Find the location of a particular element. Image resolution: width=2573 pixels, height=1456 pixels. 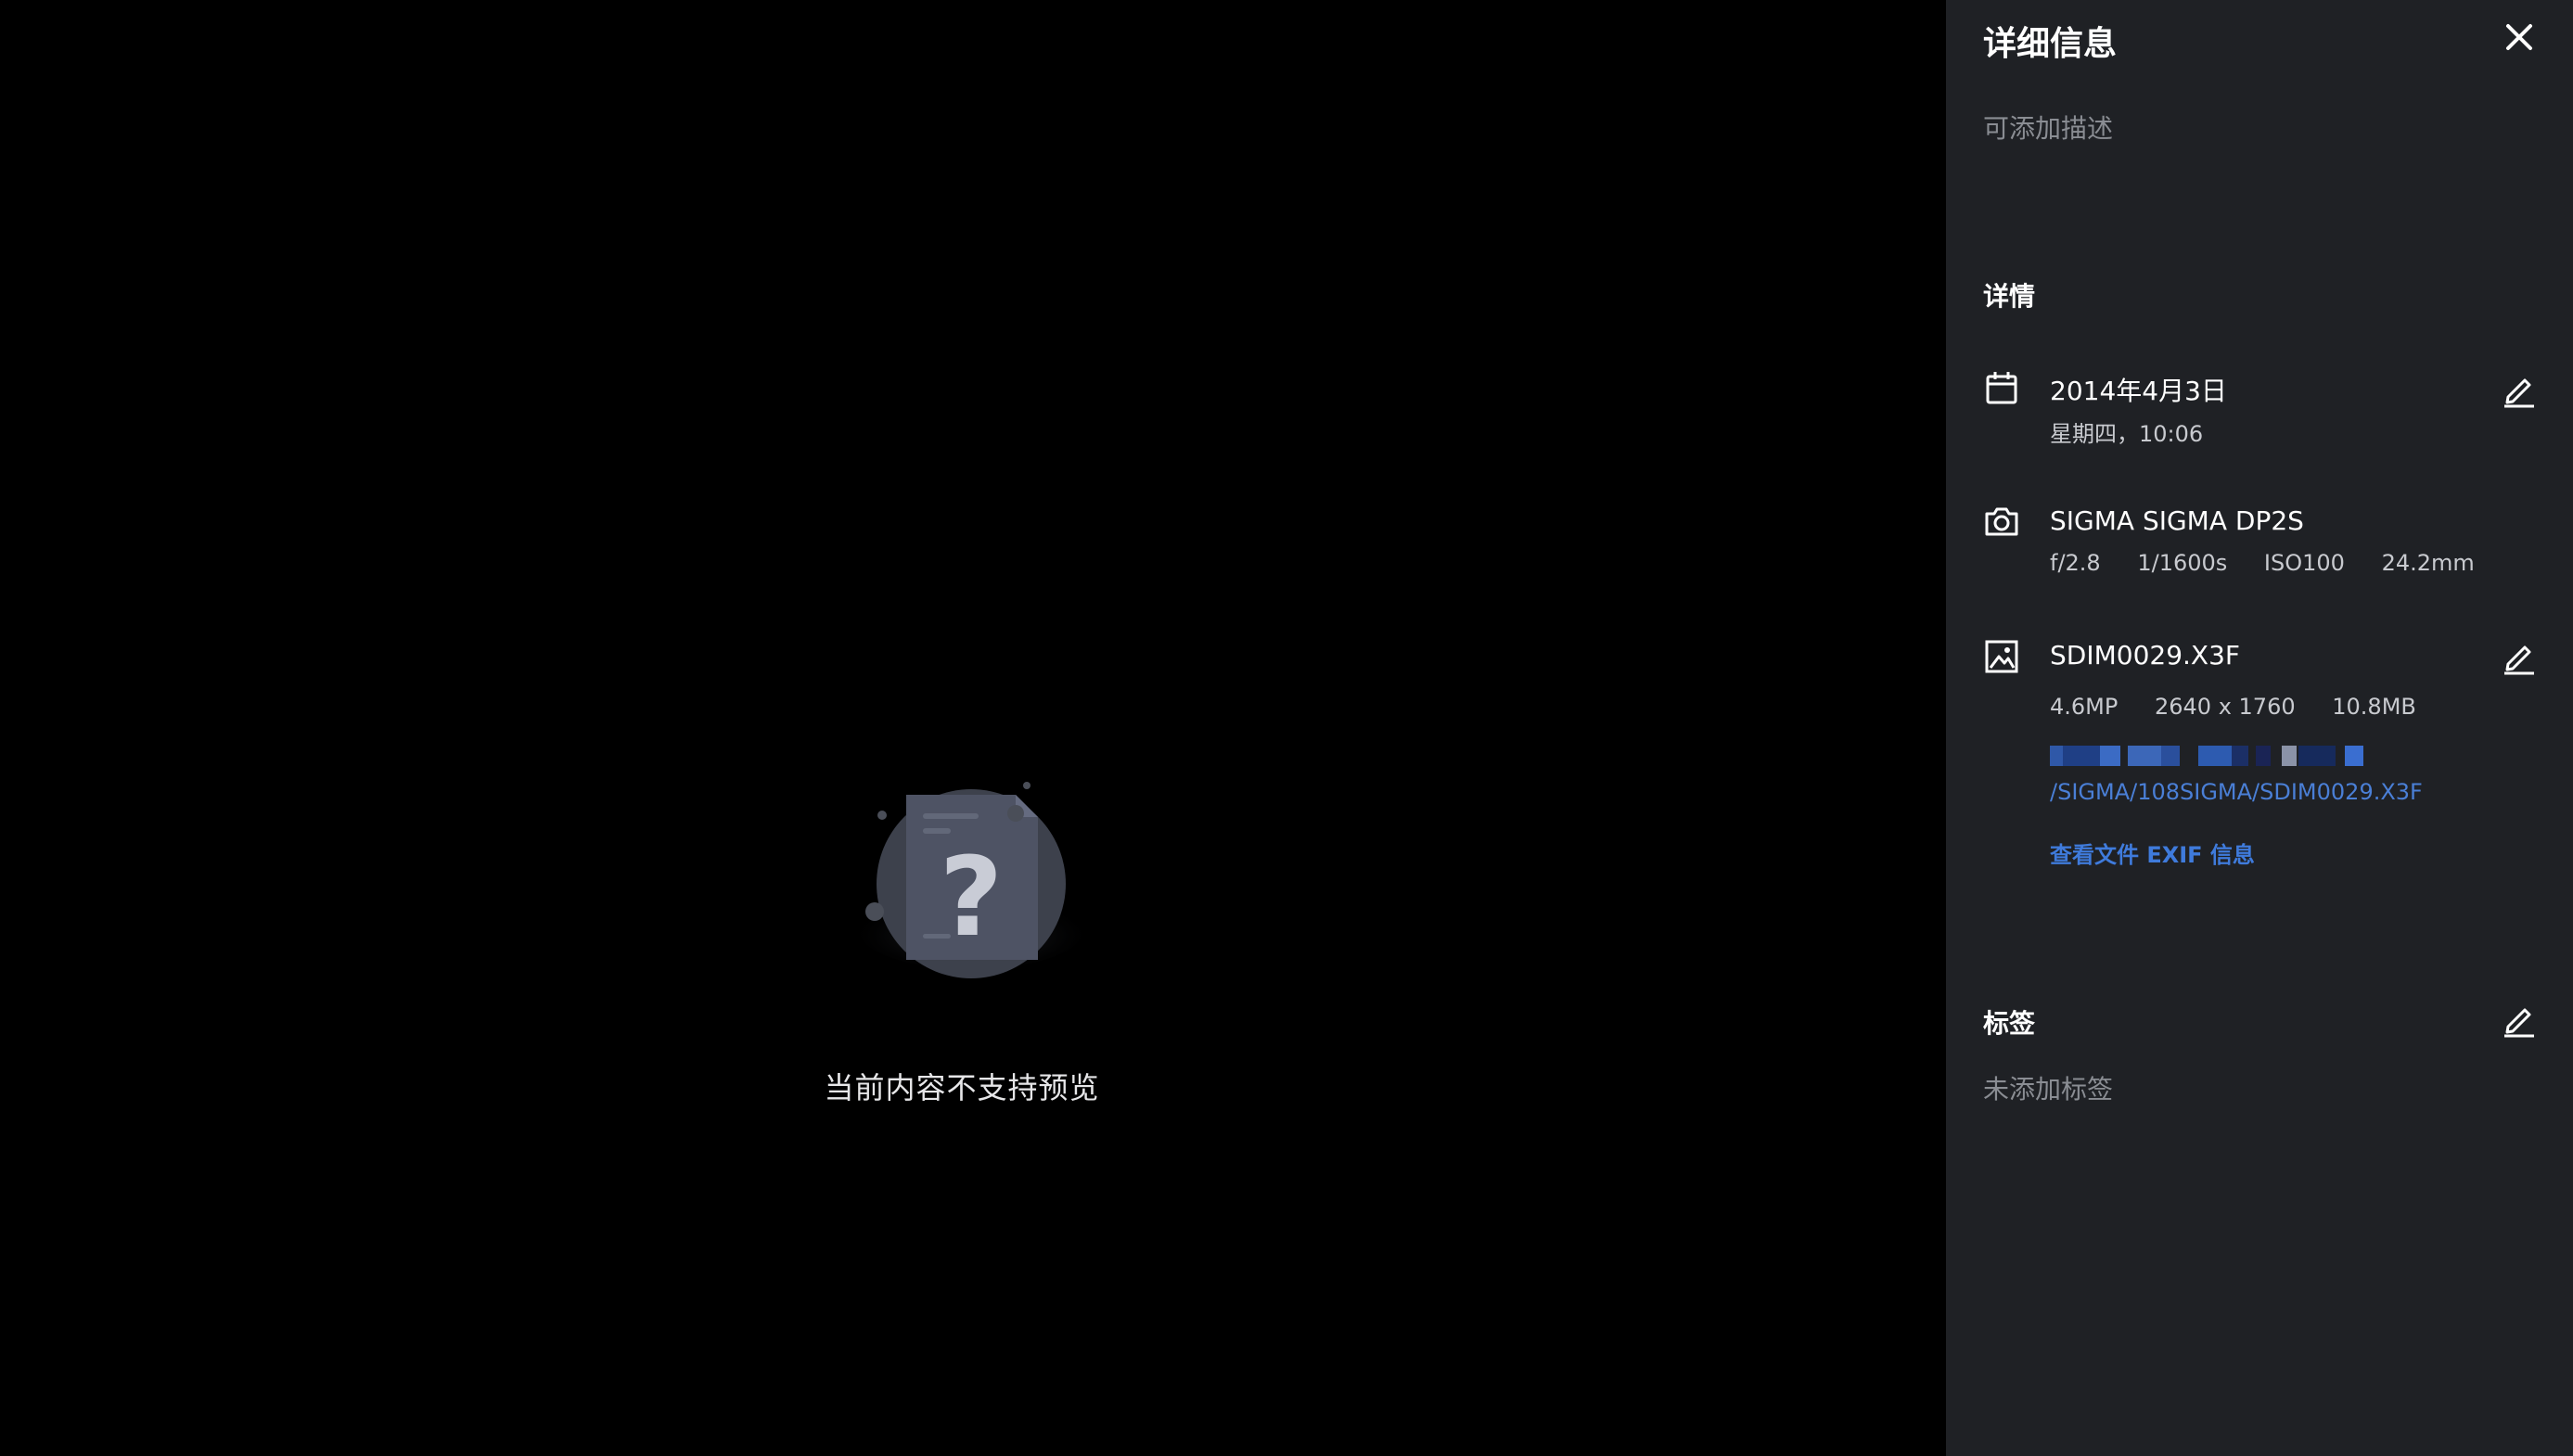

unsupported-file-illustration: ? is located at coordinates (960, 885).